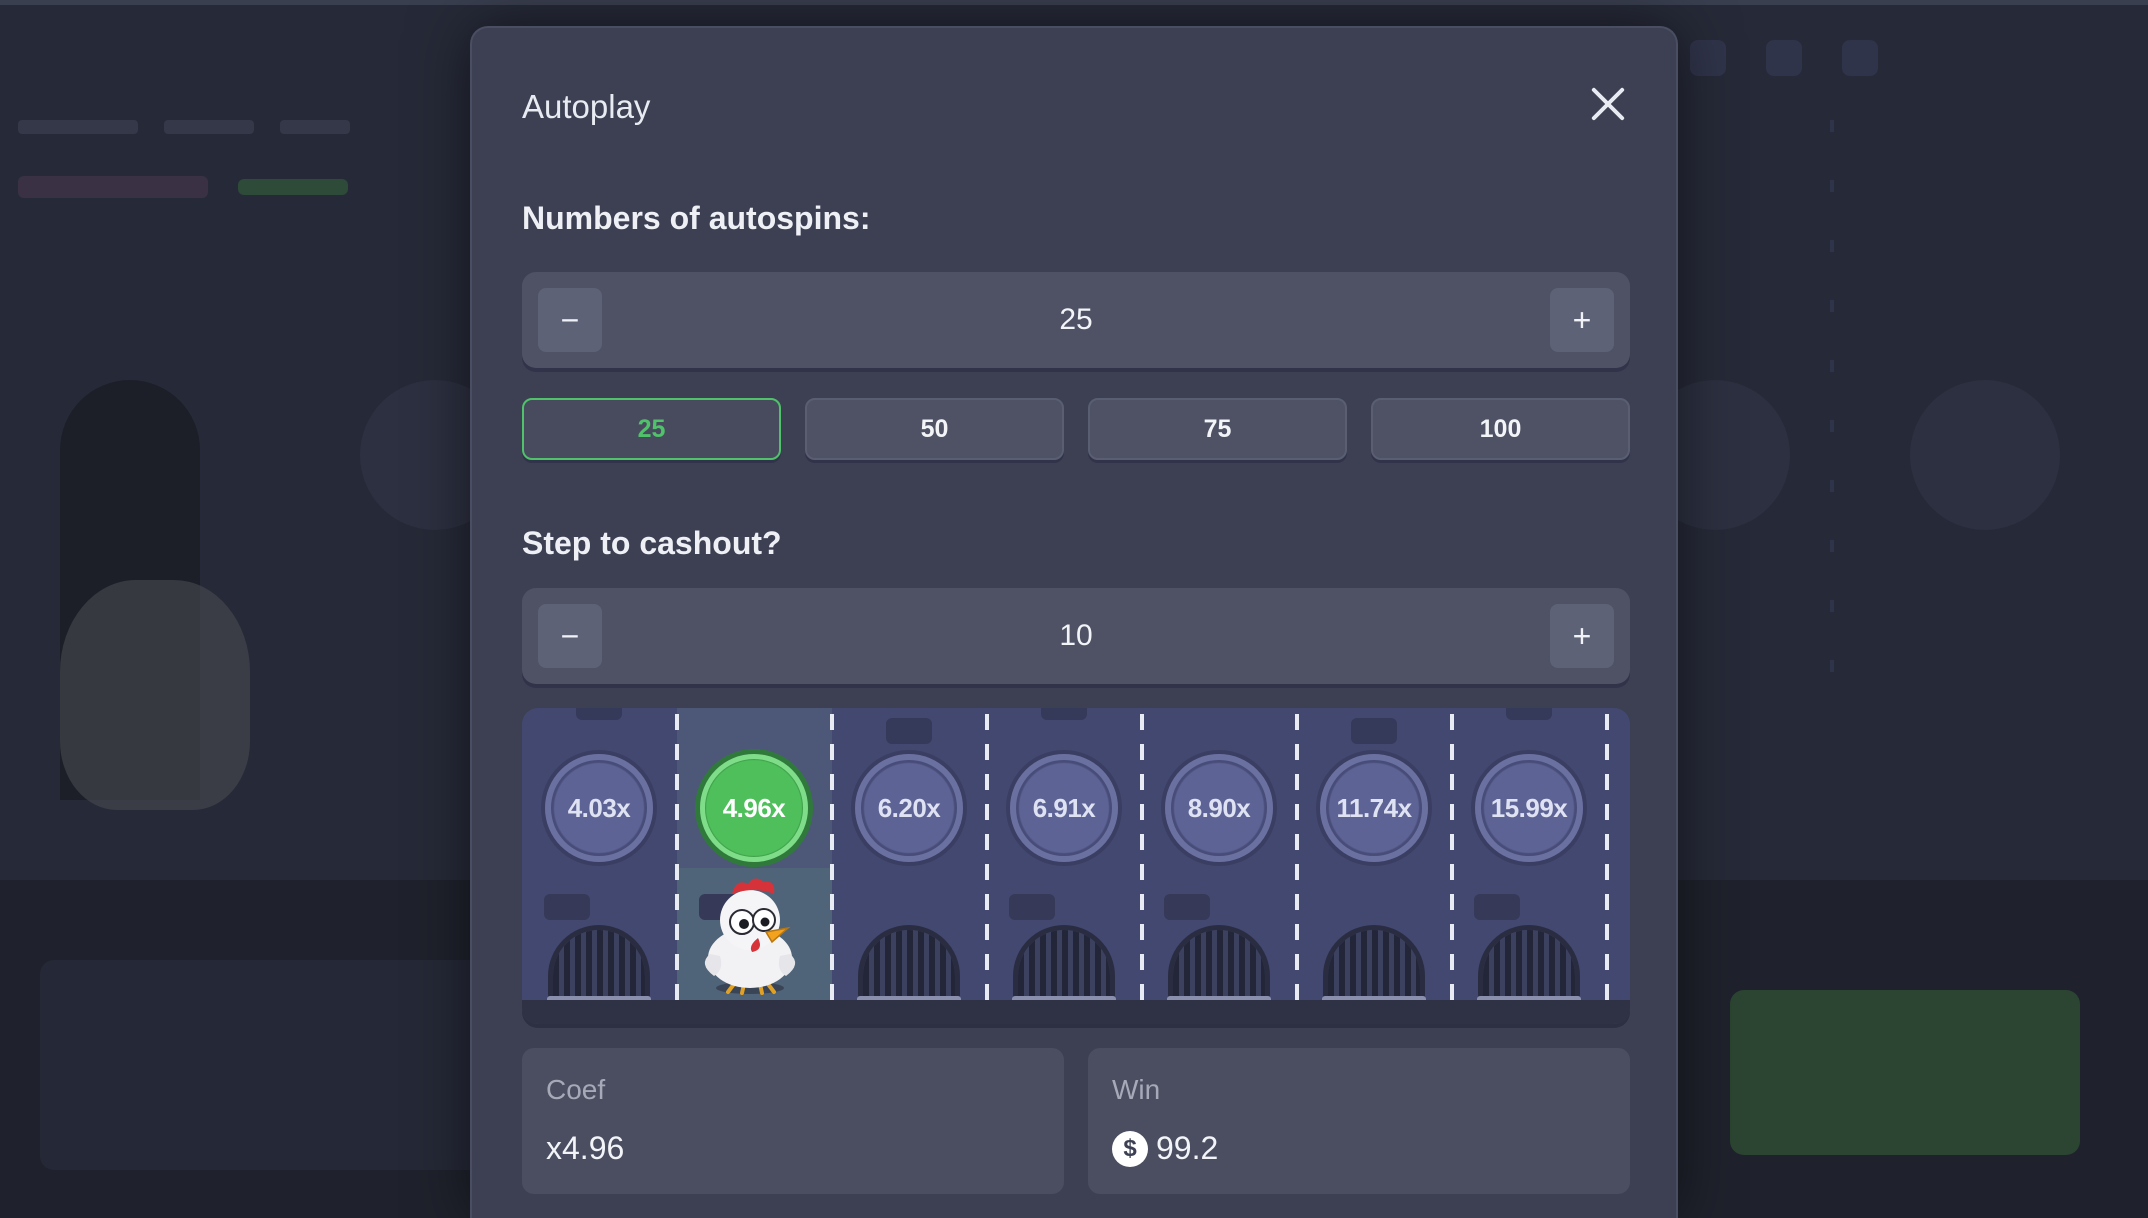  I want to click on cashout-label: Step to cashout?, so click(652, 543).